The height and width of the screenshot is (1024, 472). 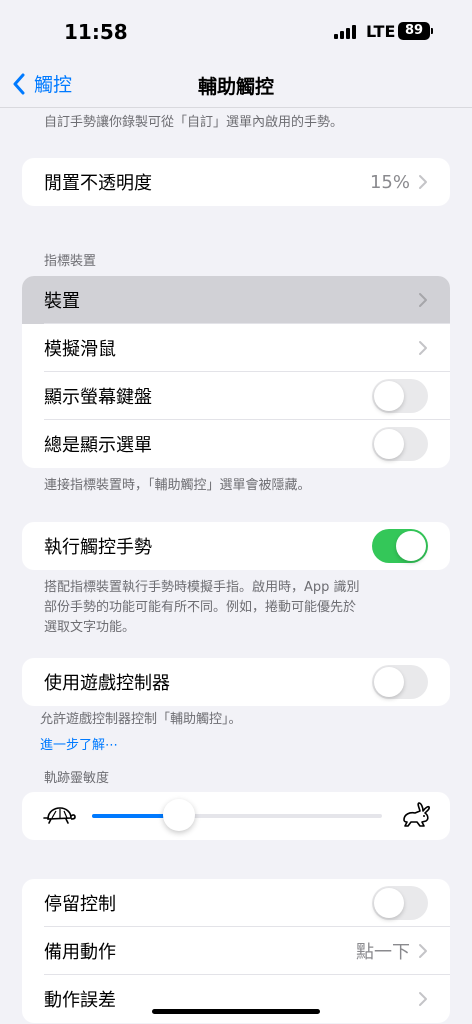 I want to click on fallback-action-row: 備用動作 點一下, so click(x=236, y=951).